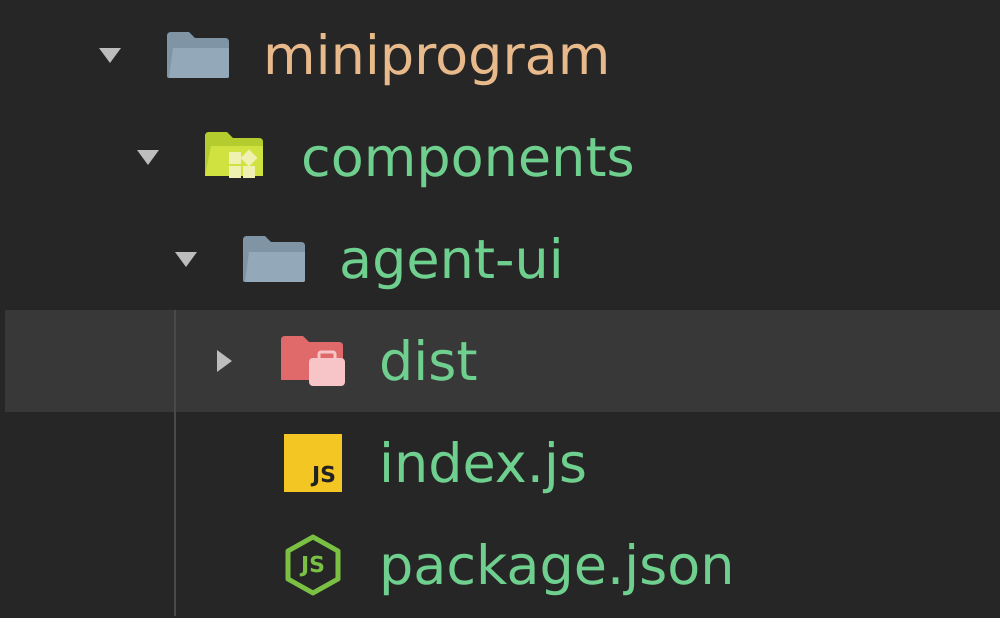 The height and width of the screenshot is (618, 1000). What do you see at coordinates (428, 361) in the screenshot?
I see `file-name: dist` at bounding box center [428, 361].